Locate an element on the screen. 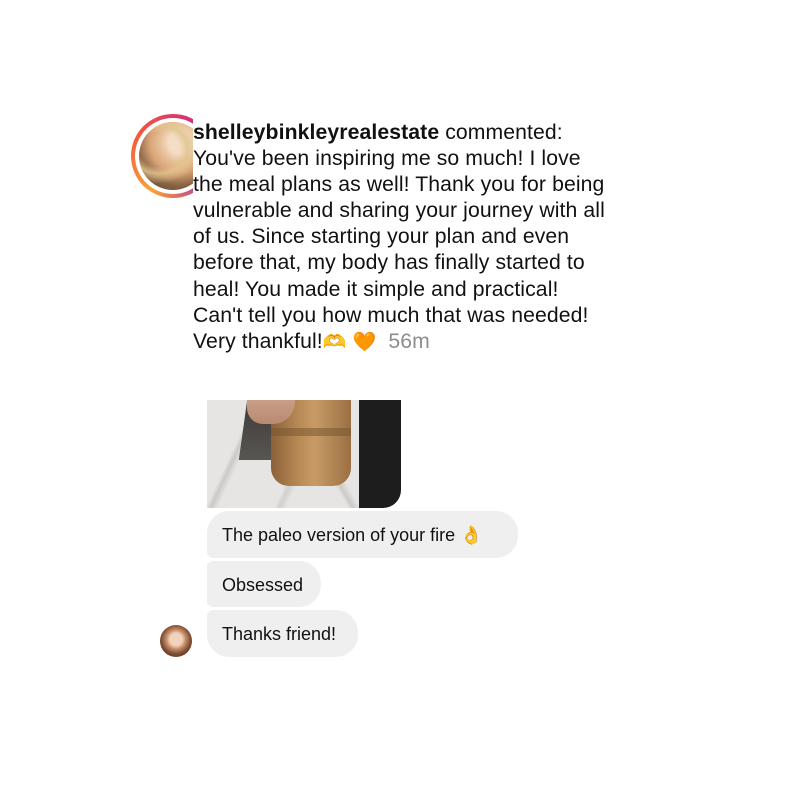 This screenshot has width=800, height=800. message-text: The paleo version of your fire is located at coordinates (339, 535).